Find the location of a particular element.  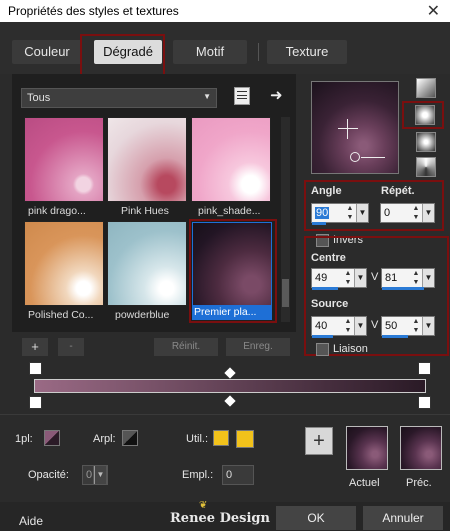

repeat-value: 0 is located at coordinates (387, 213).